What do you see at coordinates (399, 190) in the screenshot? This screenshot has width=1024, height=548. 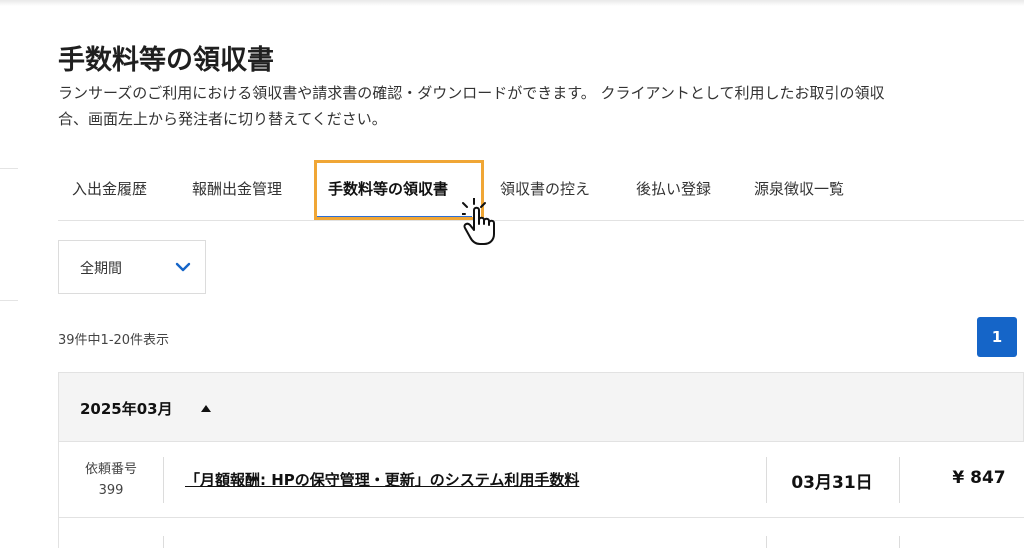 I see `tab-highlight-box` at bounding box center [399, 190].